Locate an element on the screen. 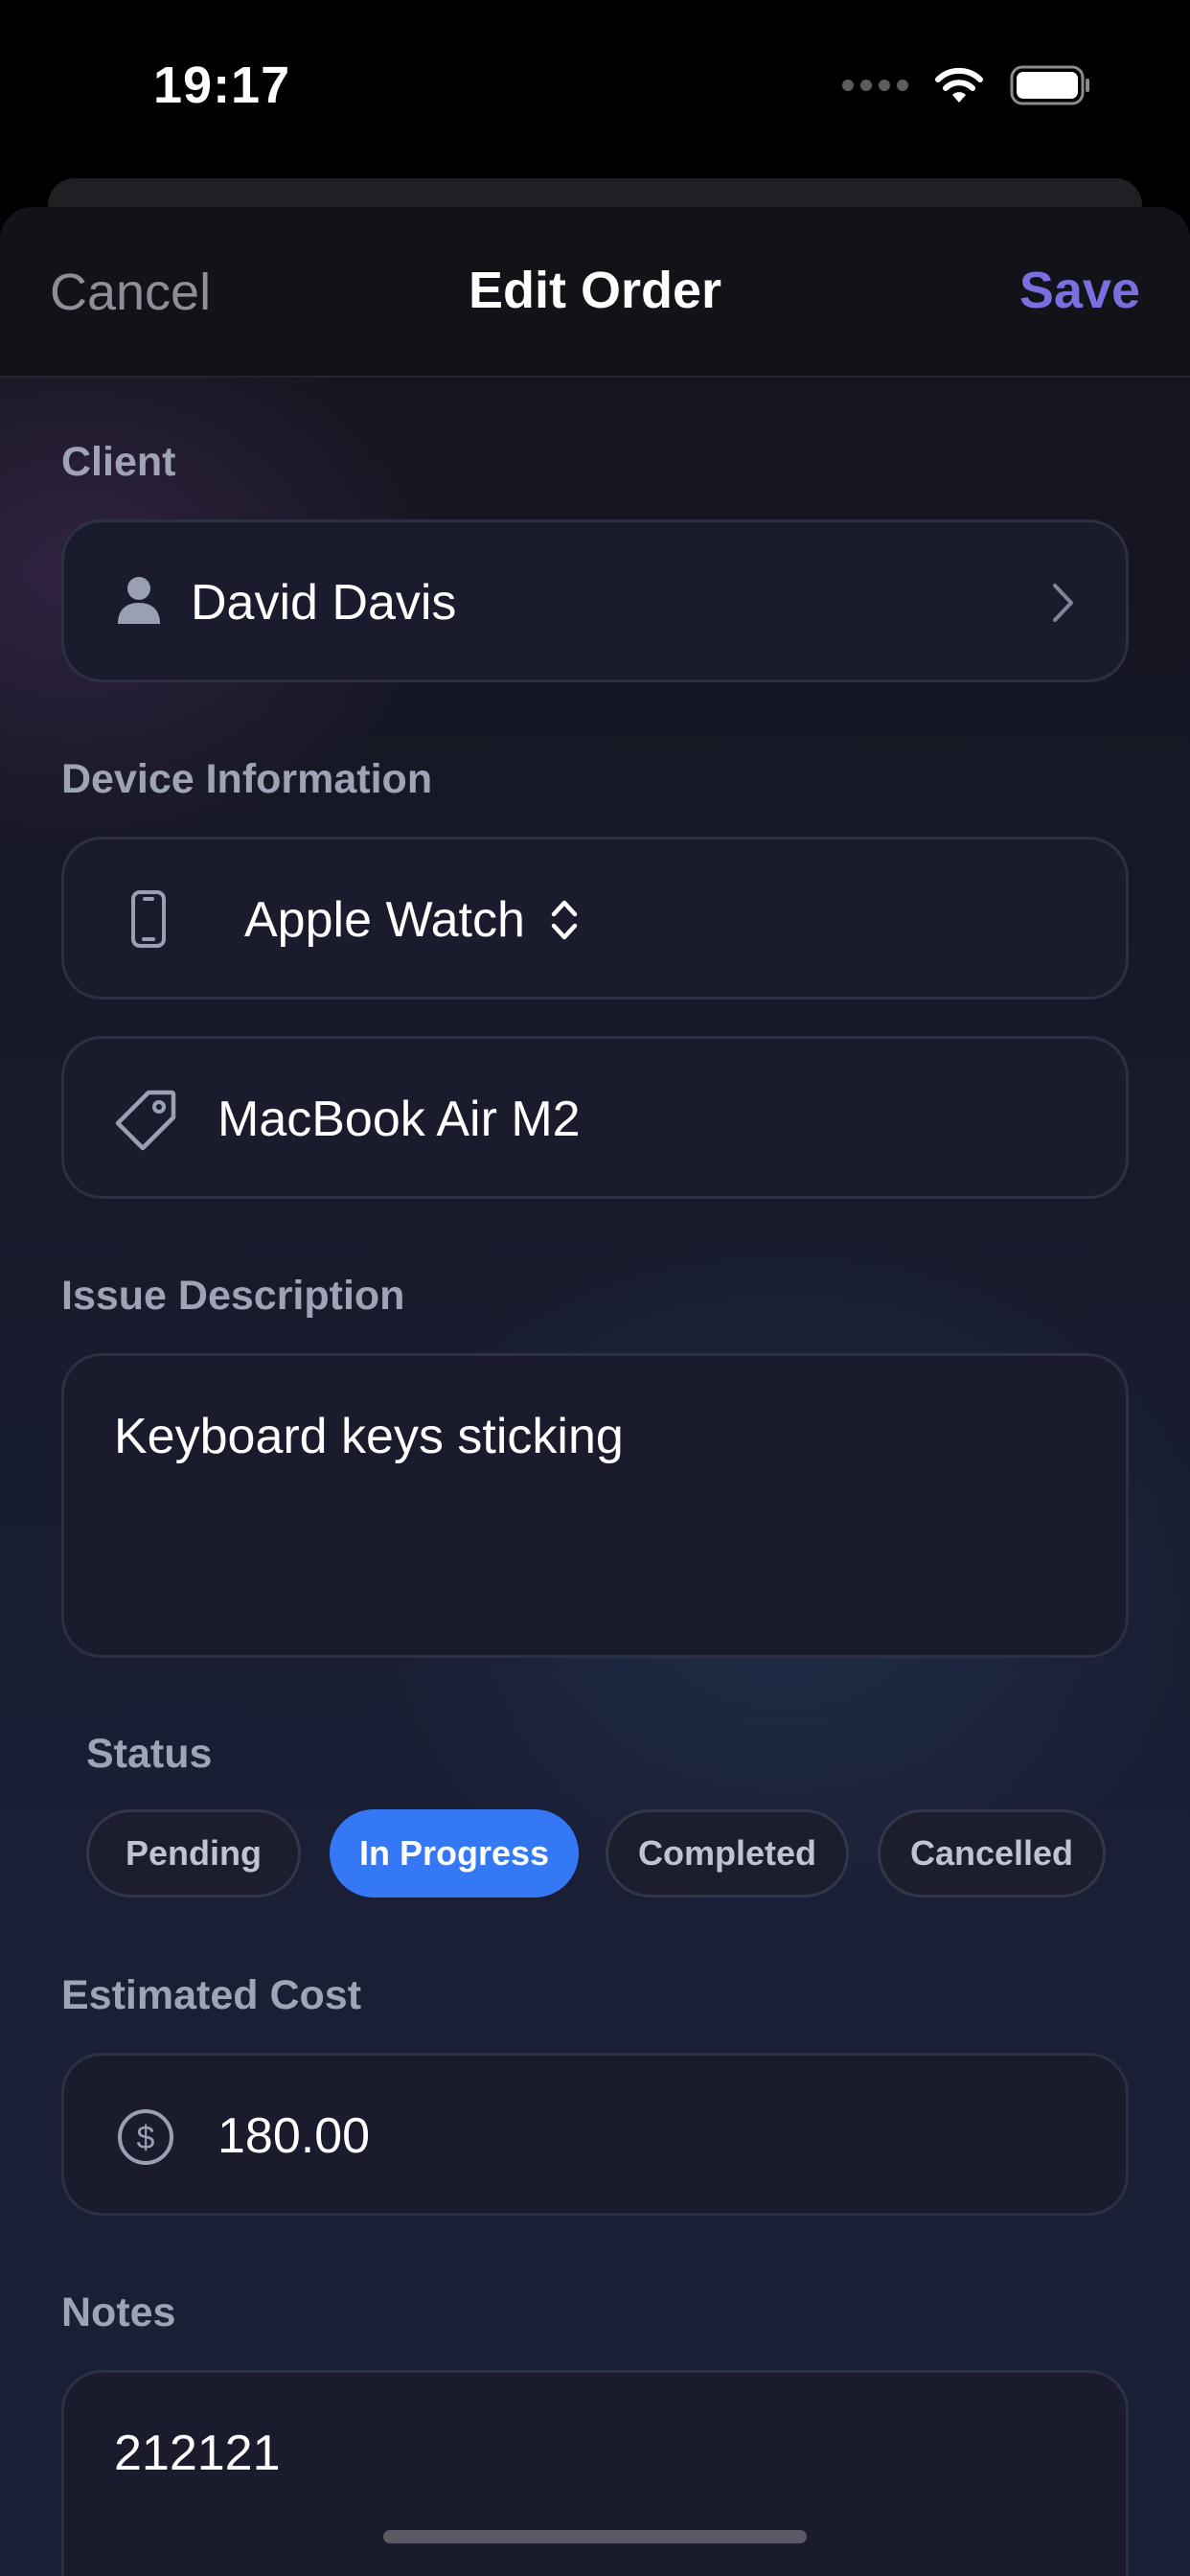  page-title: Edit Order is located at coordinates (595, 290).